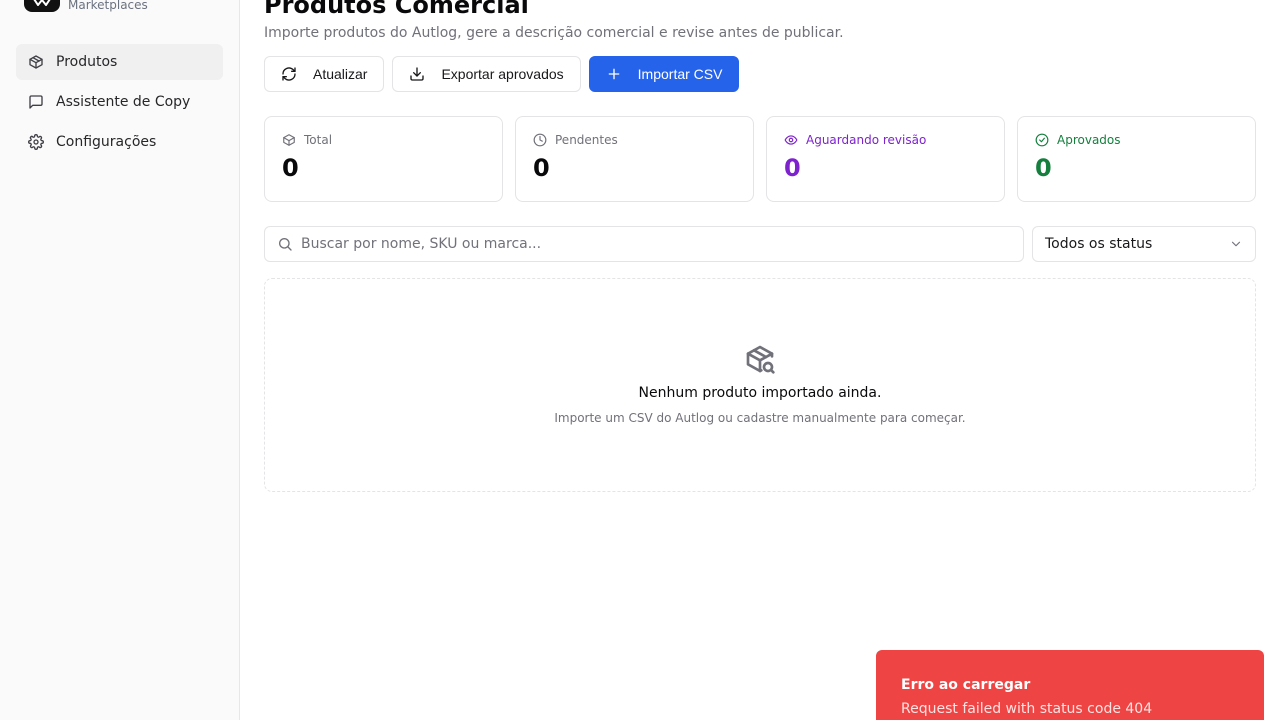 Image resolution: width=1280 pixels, height=720 pixels. I want to click on sidebar-item-configuracoes: Configurações, so click(119, 142).